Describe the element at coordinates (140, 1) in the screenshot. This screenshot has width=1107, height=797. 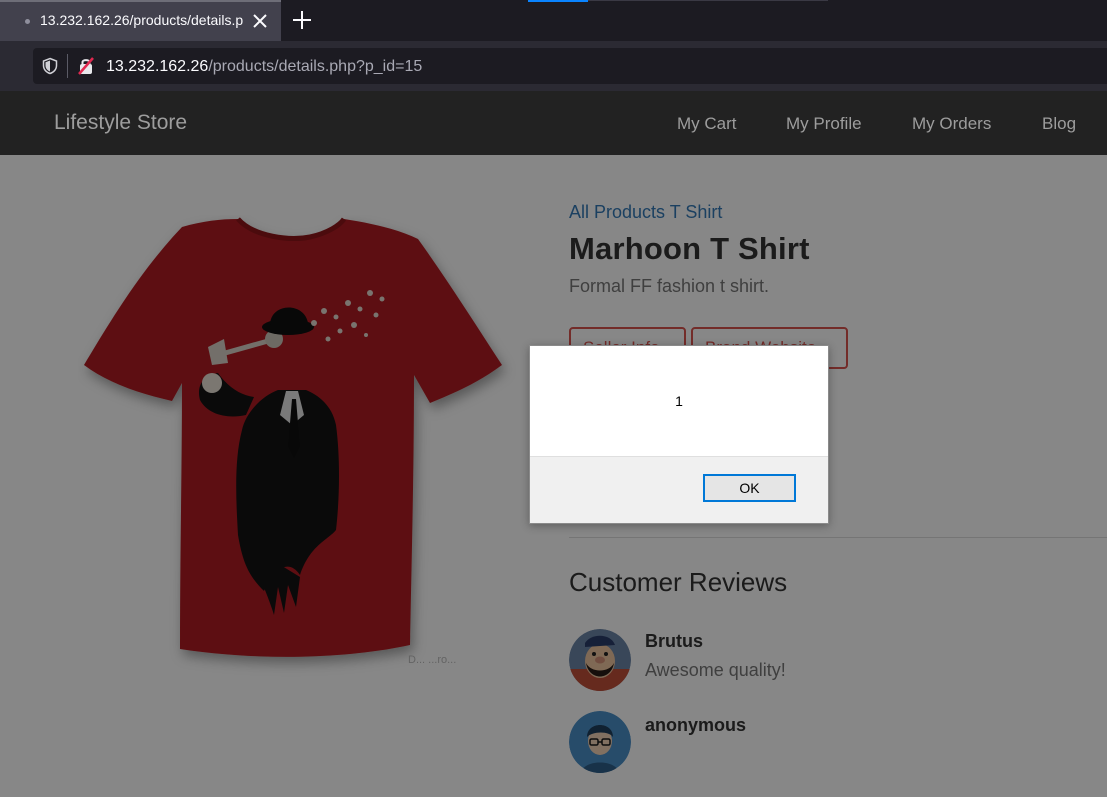
I see `tab-accent-line` at that location.